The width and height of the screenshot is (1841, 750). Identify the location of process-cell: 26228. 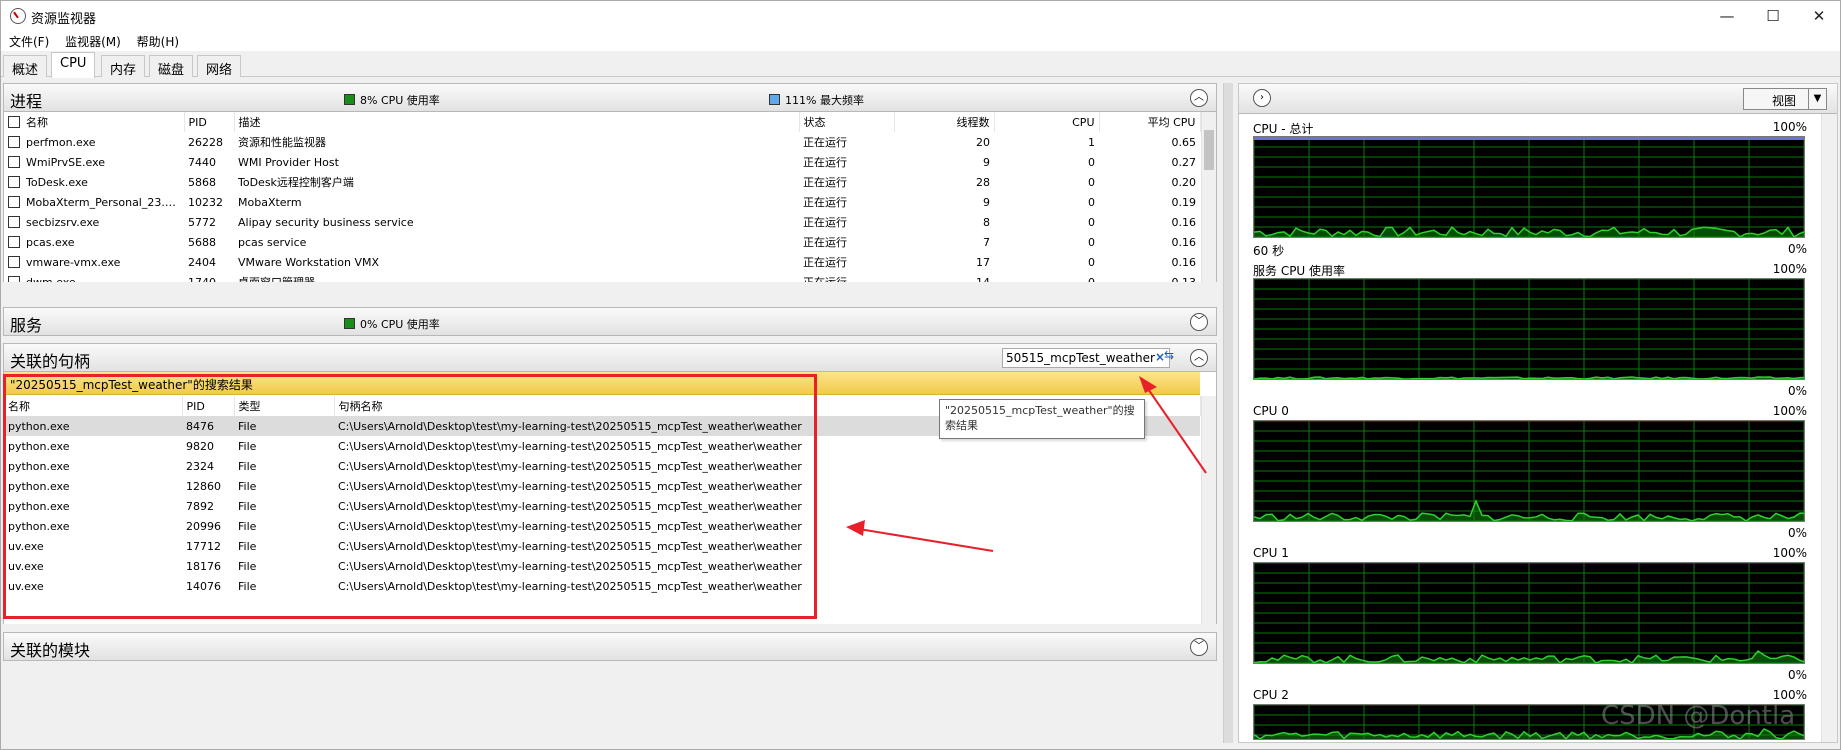
(205, 142).